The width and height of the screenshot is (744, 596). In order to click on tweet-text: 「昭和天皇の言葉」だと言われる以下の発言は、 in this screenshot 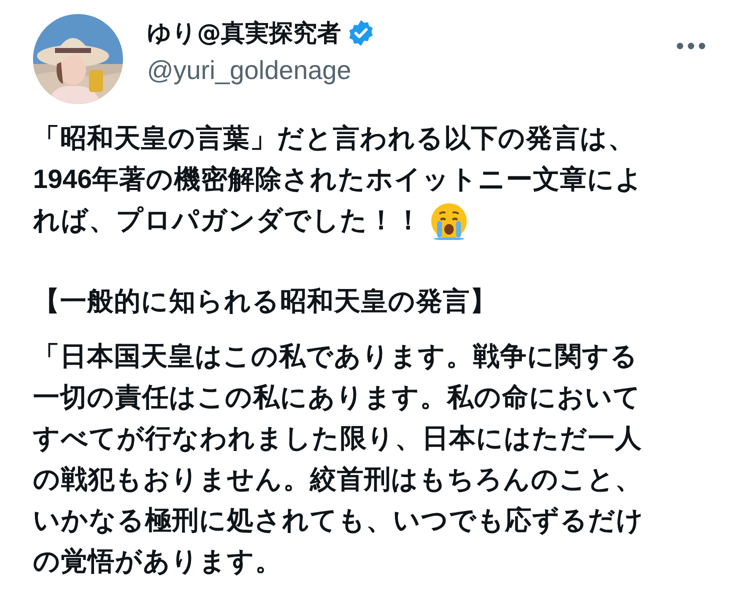, I will do `click(334, 138)`.